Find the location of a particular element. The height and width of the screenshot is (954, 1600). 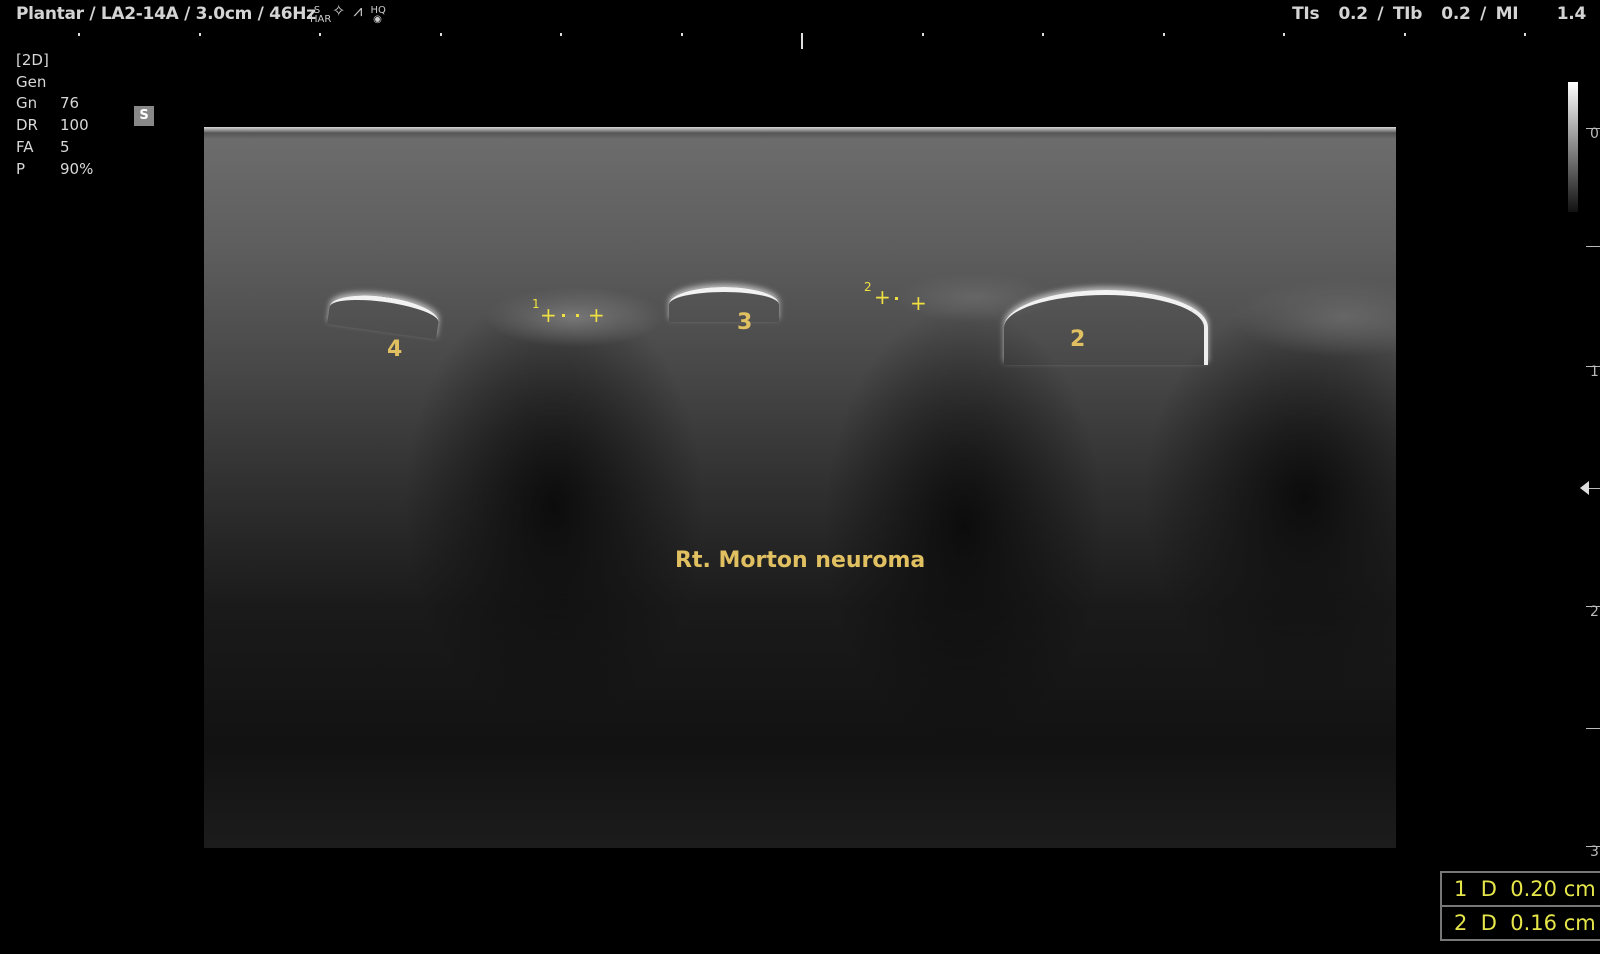

param-value: 76 is located at coordinates (70, 103).